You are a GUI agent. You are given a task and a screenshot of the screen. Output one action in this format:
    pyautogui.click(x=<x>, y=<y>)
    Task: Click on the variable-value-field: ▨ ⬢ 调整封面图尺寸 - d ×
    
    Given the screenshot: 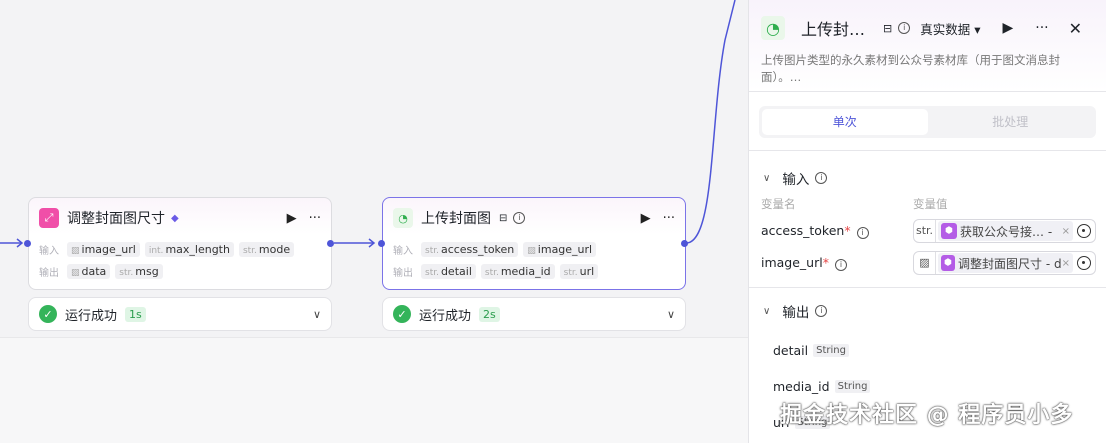 What is the action you would take?
    pyautogui.click(x=1004, y=263)
    